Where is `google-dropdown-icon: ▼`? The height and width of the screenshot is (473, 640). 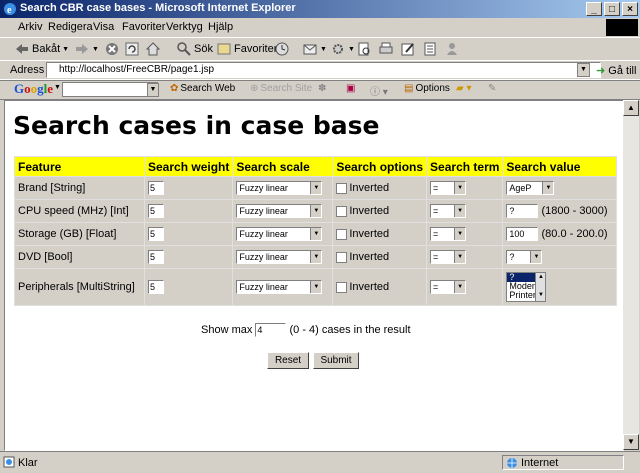
google-dropdown-icon: ▼ is located at coordinates (153, 90).